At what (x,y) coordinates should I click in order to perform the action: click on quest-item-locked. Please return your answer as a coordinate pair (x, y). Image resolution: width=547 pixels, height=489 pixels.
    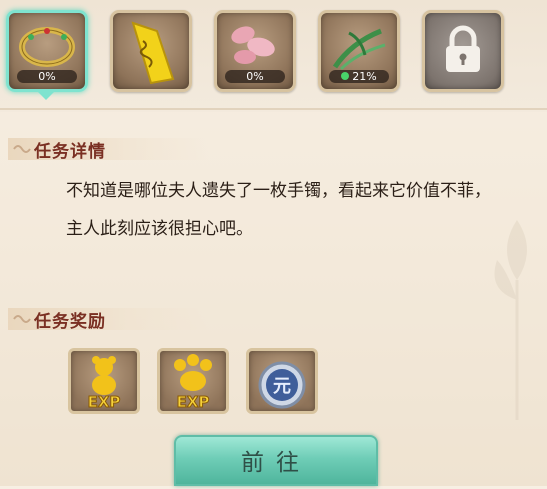
    Looking at the image, I should click on (463, 51).